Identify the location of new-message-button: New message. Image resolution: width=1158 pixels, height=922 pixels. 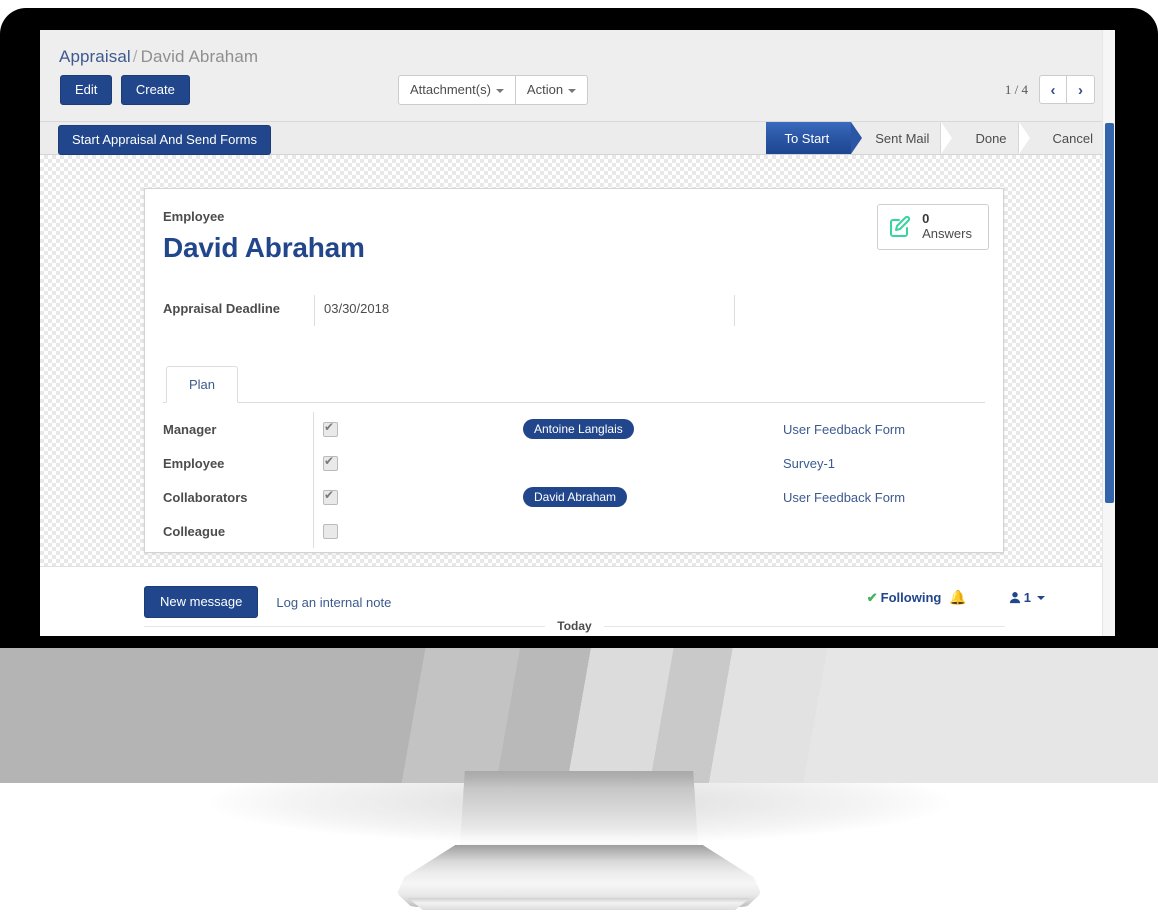
(201, 602).